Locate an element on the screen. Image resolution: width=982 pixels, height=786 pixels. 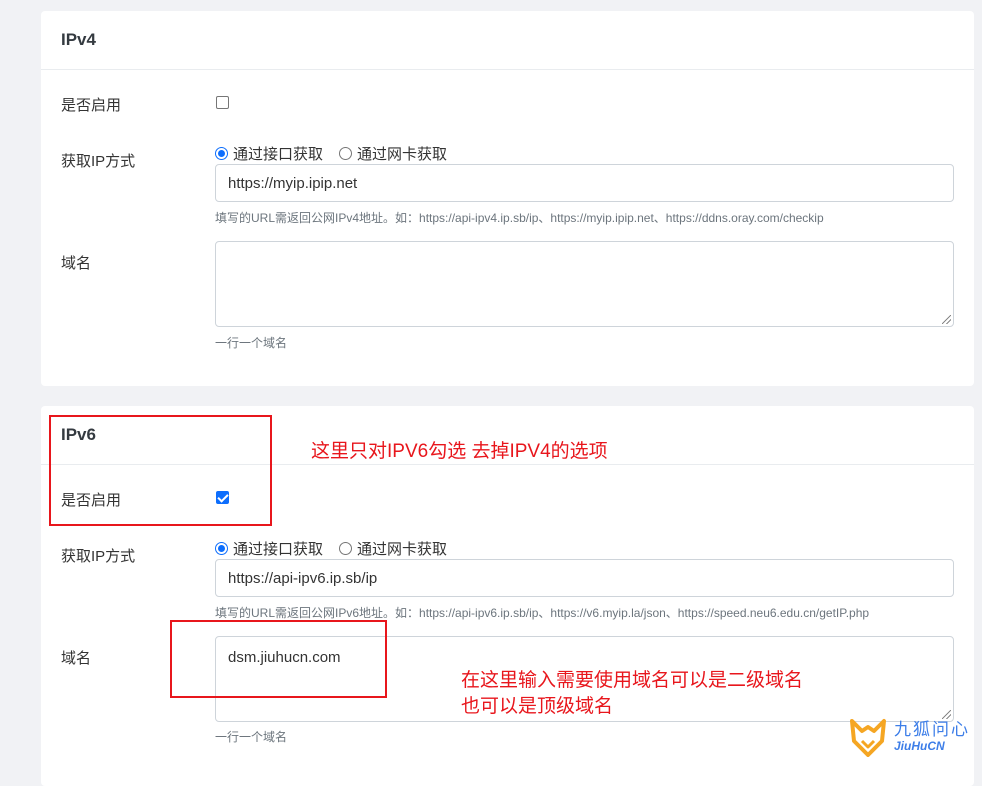
ipv4-method-nic-label: 通过网卡获取 is located at coordinates (402, 154).